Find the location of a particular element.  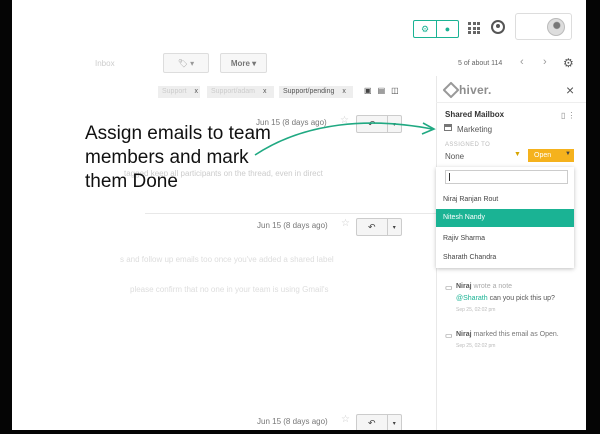

reply-split-button: ↶ ▾ is located at coordinates (379, 227).